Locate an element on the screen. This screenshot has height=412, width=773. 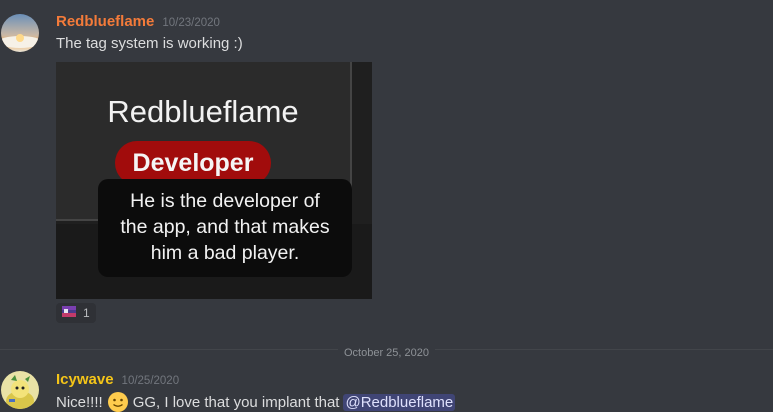
username: Redblueflame is located at coordinates (105, 21).